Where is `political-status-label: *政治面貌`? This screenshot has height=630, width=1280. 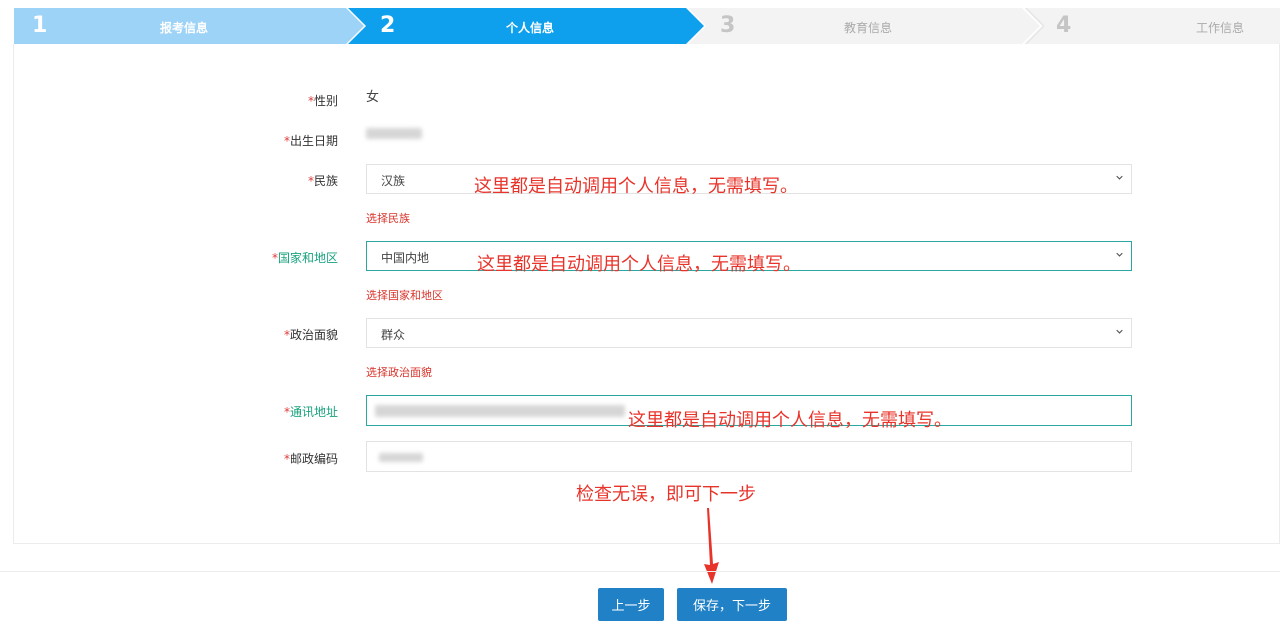
political-status-label: *政治面貌 is located at coordinates (310, 335).